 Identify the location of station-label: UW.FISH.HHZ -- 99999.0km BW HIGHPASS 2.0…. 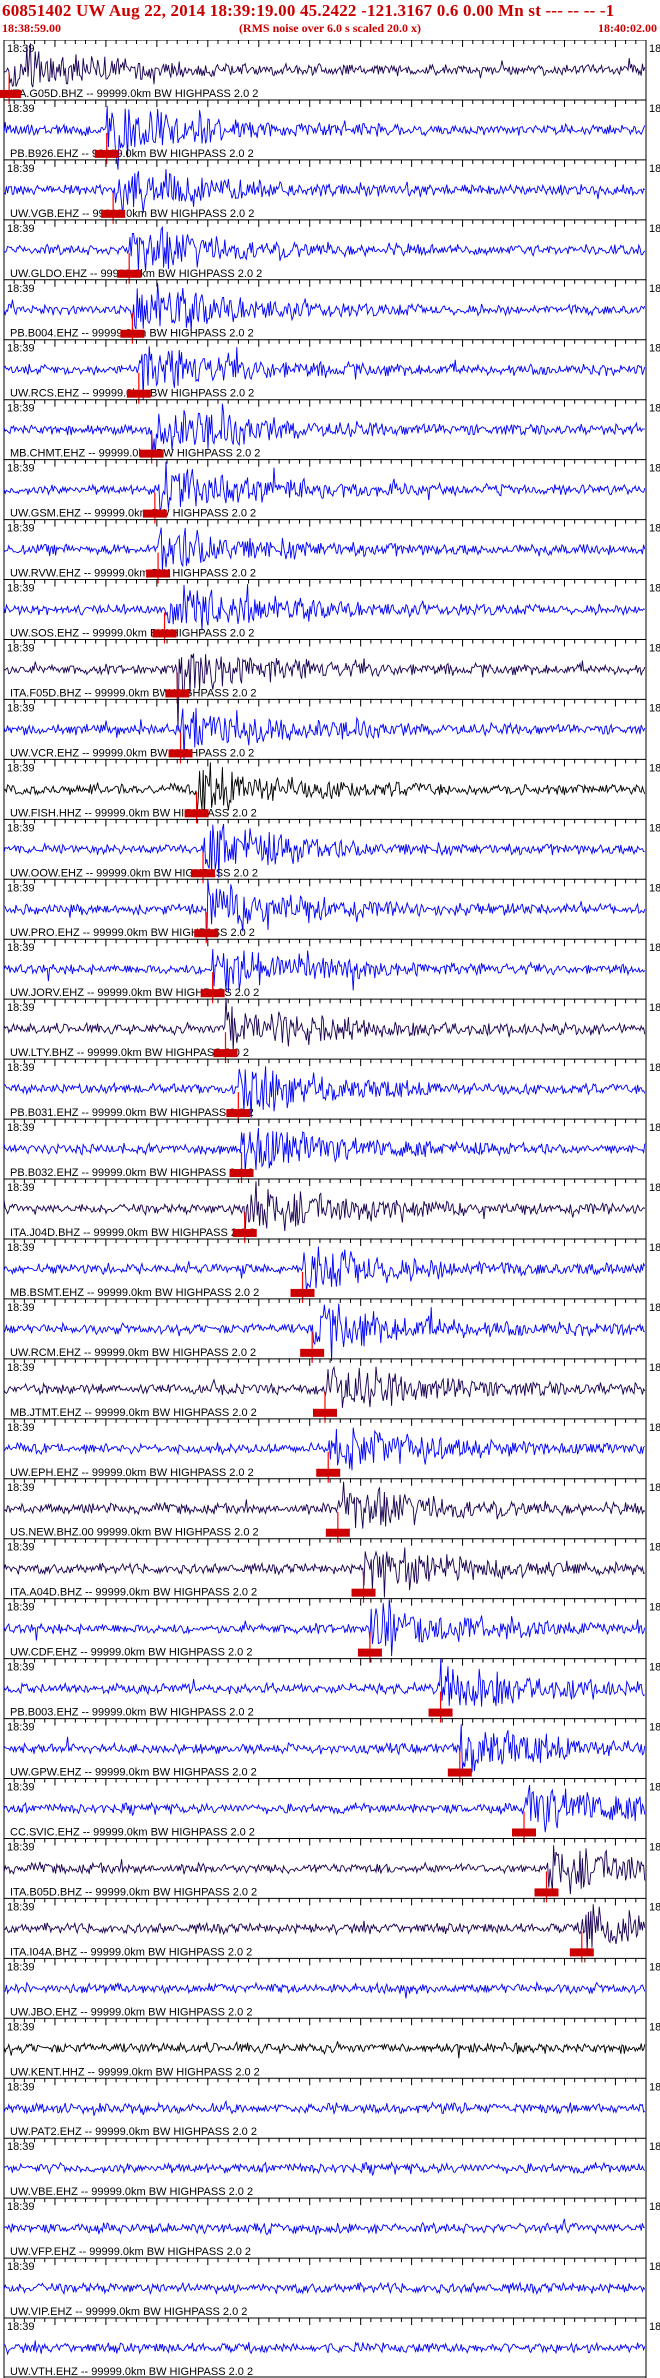
(133, 813).